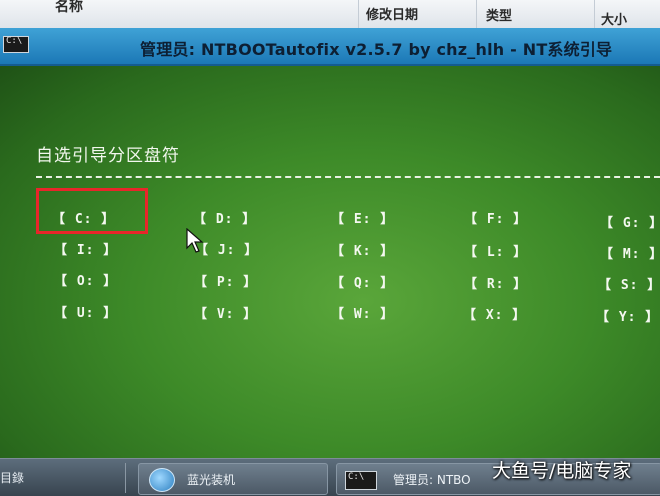 This screenshot has height=496, width=660. Describe the element at coordinates (195, 240) in the screenshot. I see `mouse-pointer-icon` at that location.